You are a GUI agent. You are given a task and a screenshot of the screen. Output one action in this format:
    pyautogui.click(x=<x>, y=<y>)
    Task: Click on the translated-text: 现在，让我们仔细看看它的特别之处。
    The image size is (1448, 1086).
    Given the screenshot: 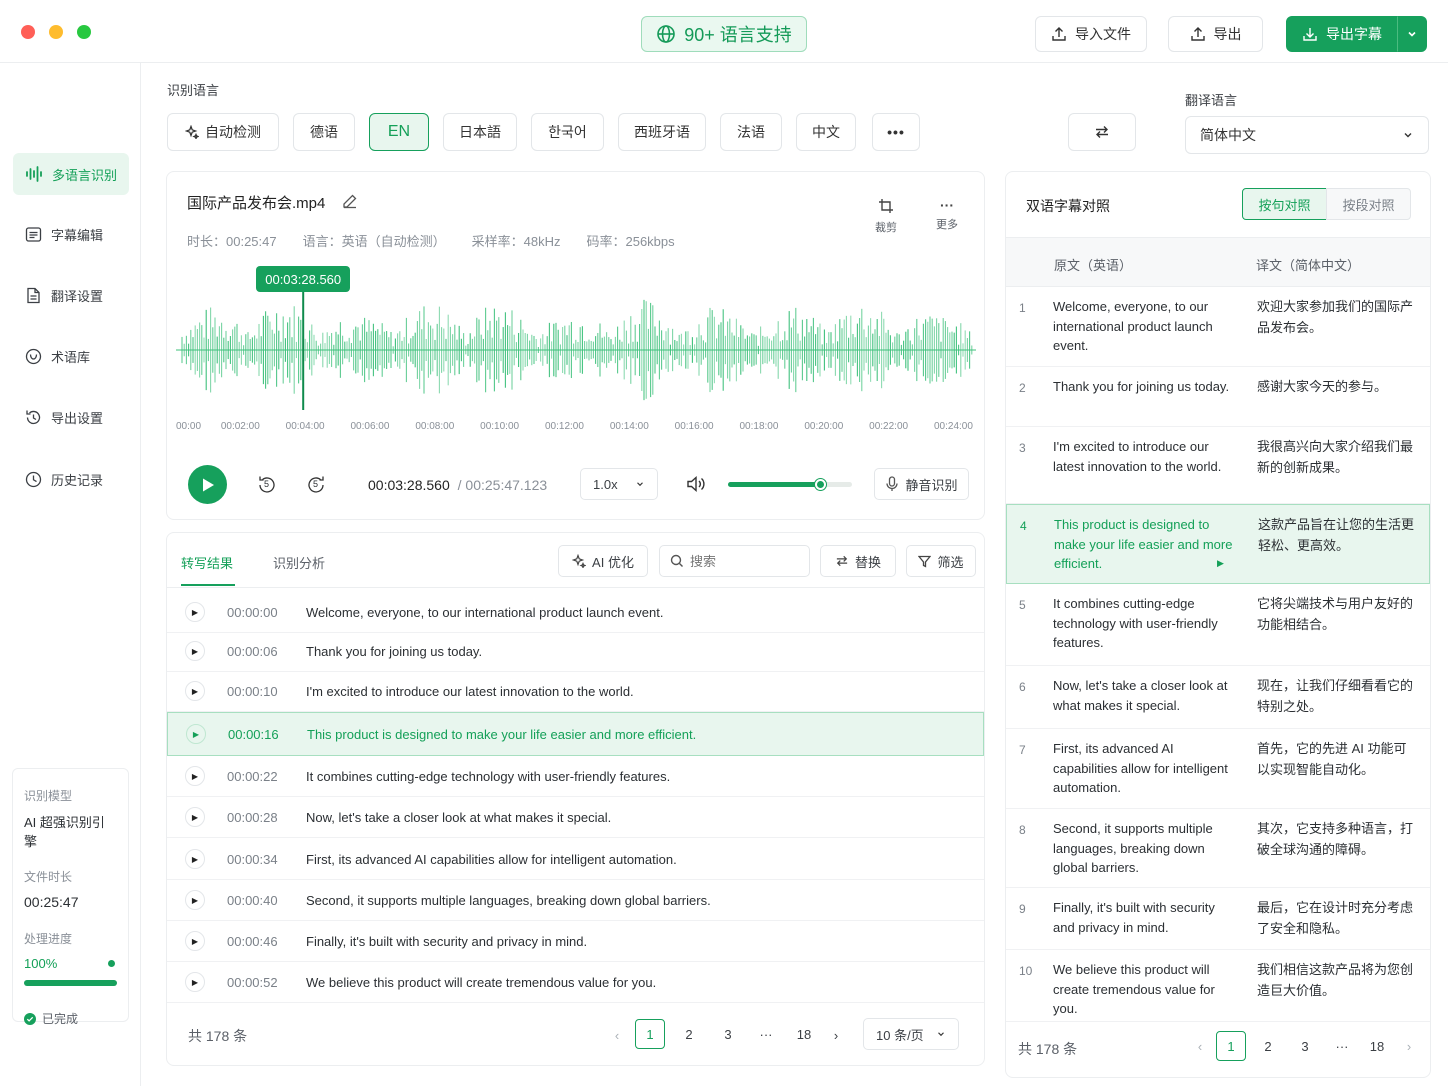 What is the action you would take?
    pyautogui.click(x=1335, y=696)
    